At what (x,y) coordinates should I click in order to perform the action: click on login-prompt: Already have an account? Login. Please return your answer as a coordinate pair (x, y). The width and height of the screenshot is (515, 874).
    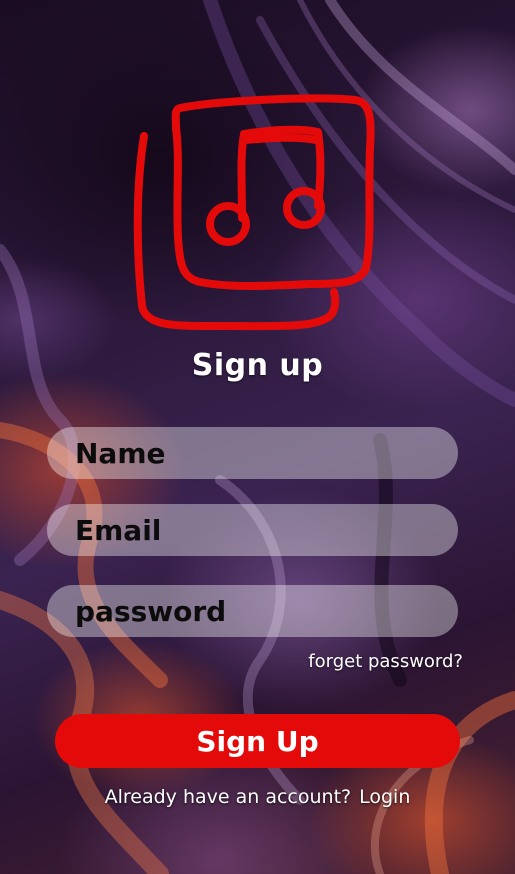
    Looking at the image, I should click on (257, 797).